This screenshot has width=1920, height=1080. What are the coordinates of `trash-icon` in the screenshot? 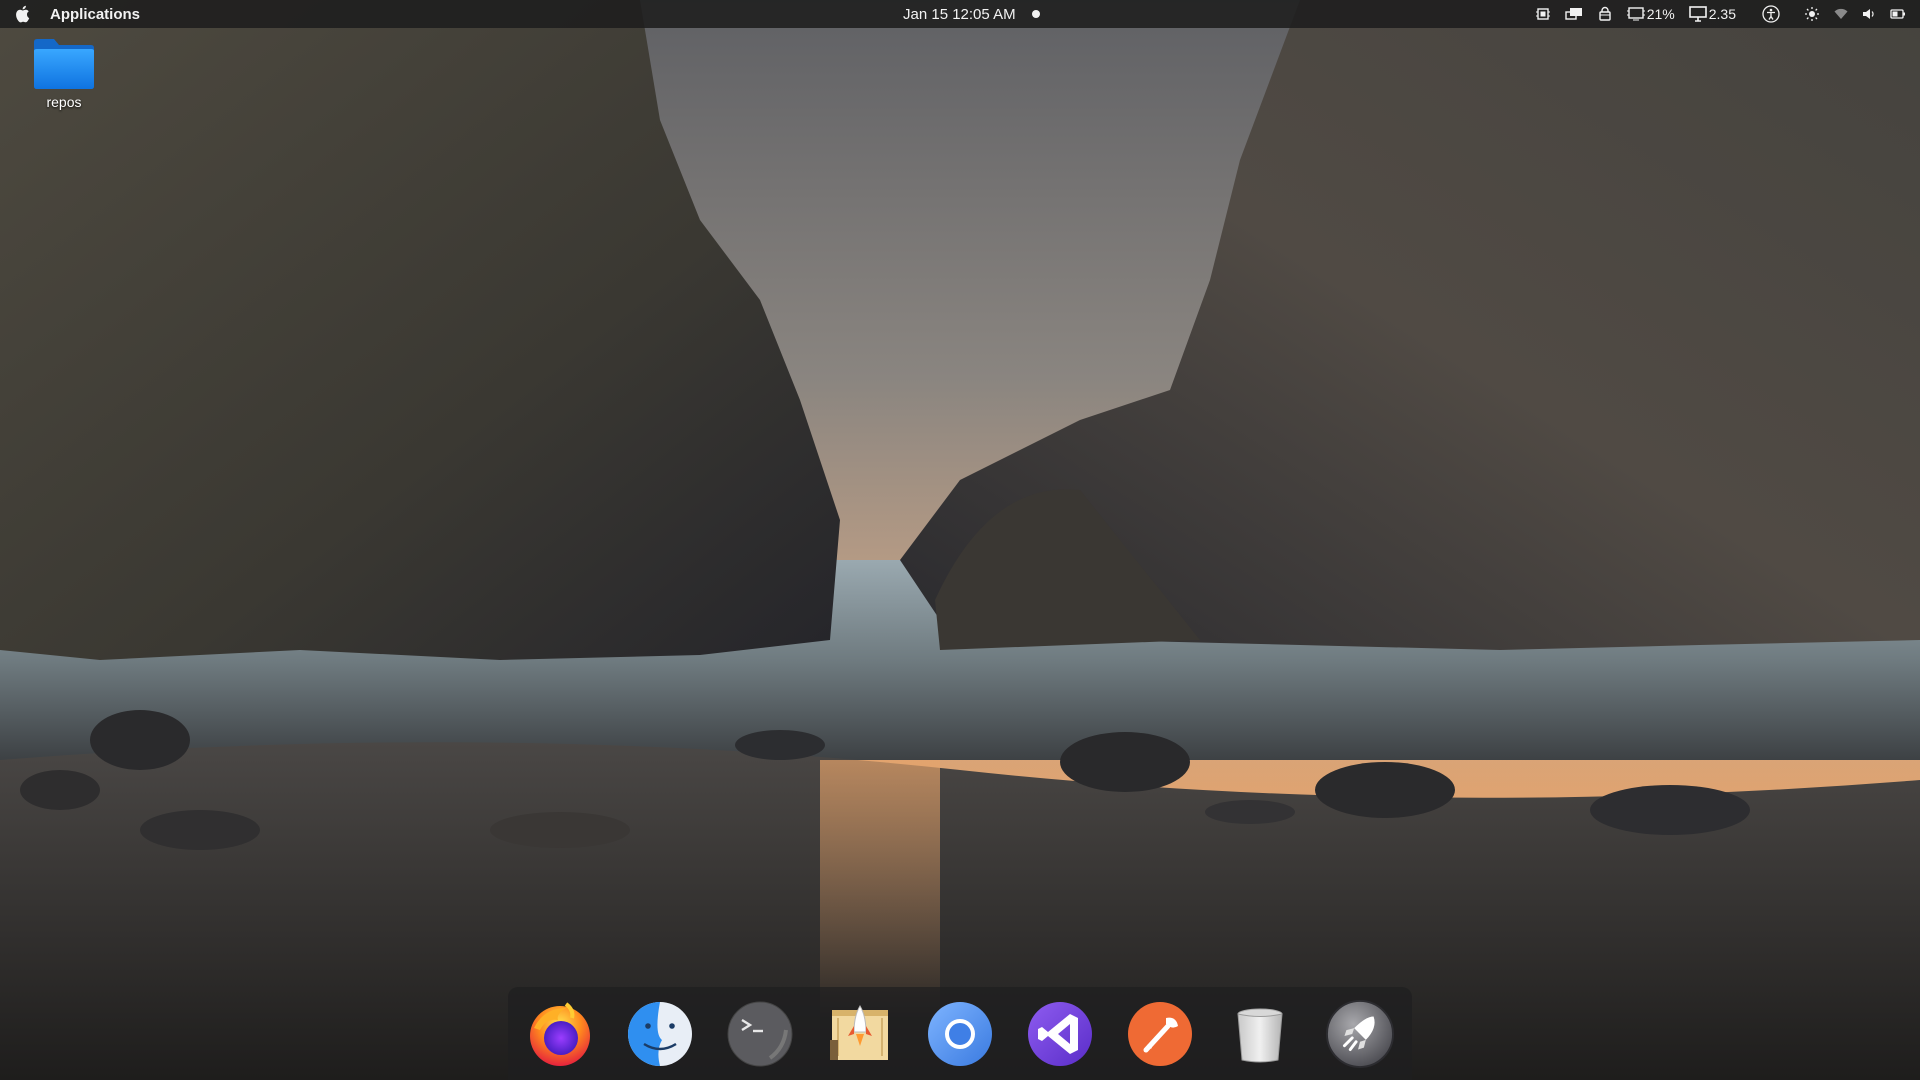 It's located at (1260, 1035).